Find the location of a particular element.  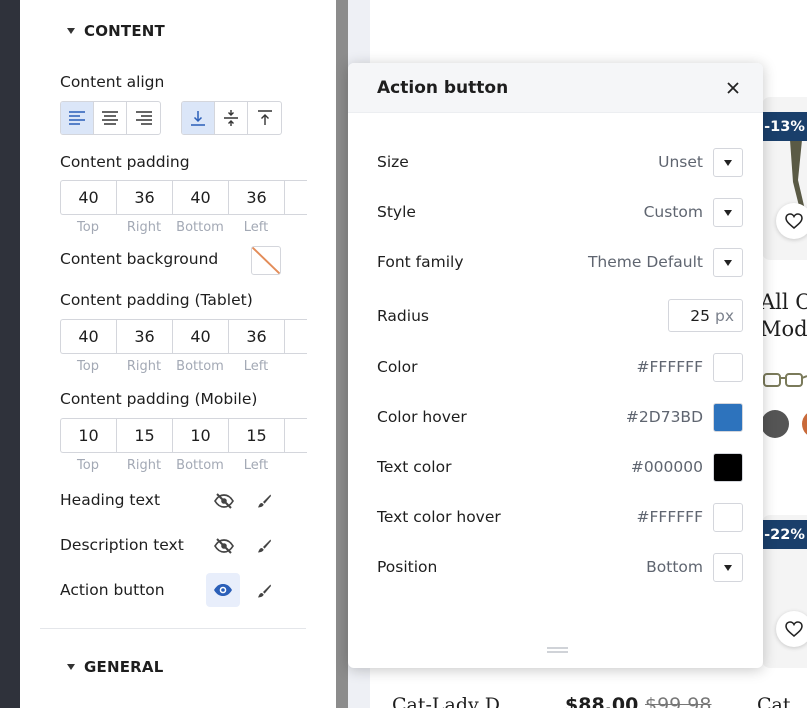

tablet-padding-bottom-input: 40 is located at coordinates (200, 336).